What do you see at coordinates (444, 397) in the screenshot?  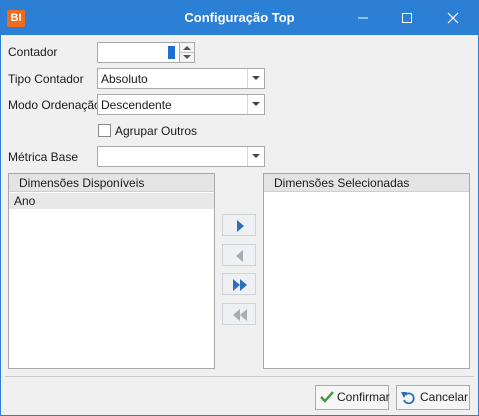 I see `cancel-label: Cancelar` at bounding box center [444, 397].